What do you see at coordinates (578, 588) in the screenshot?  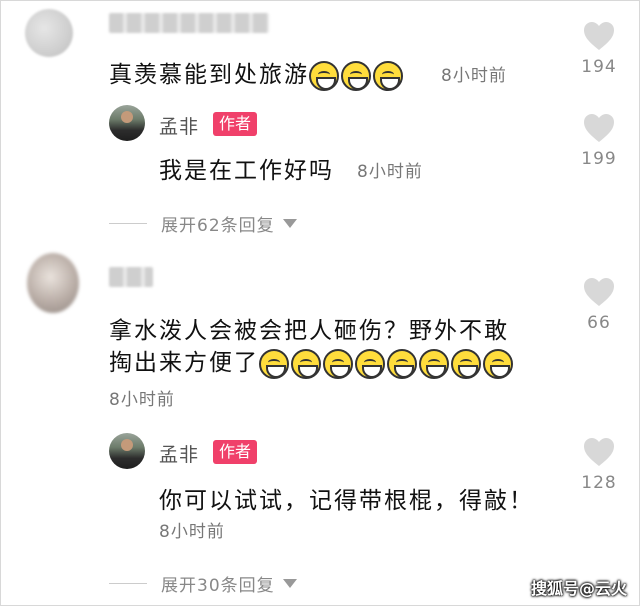 I see `watermark: 搜狐号@云火` at bounding box center [578, 588].